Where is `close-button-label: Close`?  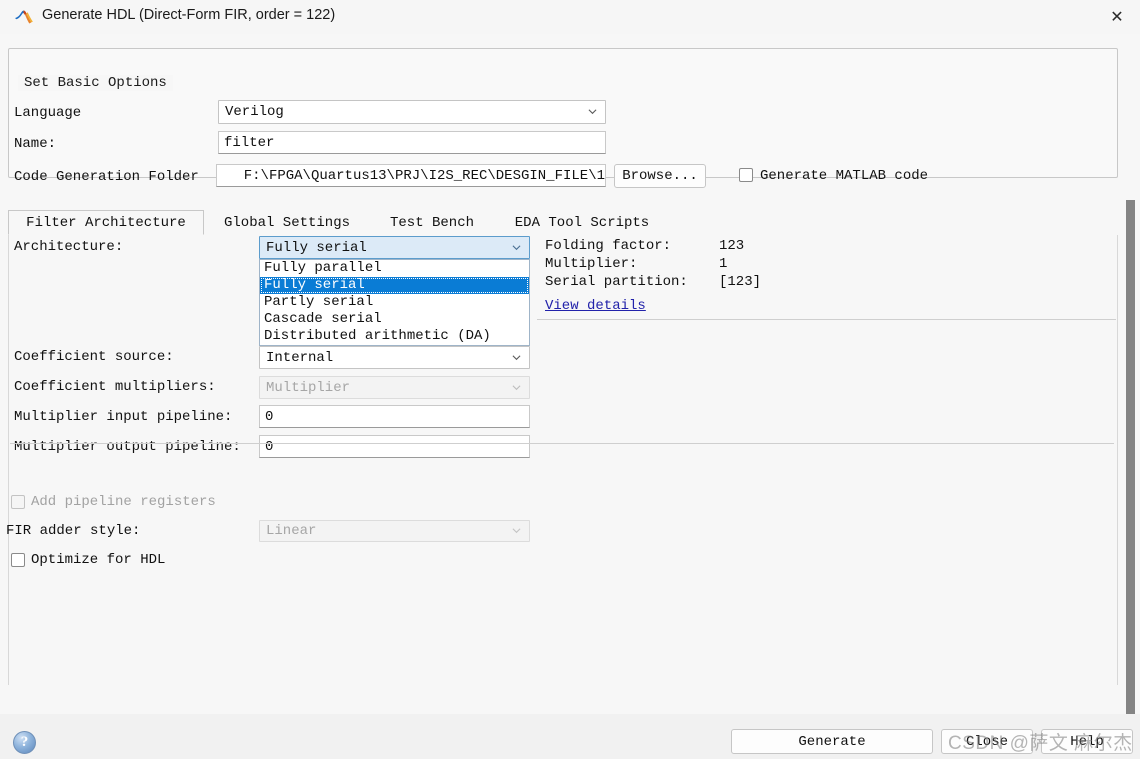
close-button-label: Close is located at coordinates (986, 741).